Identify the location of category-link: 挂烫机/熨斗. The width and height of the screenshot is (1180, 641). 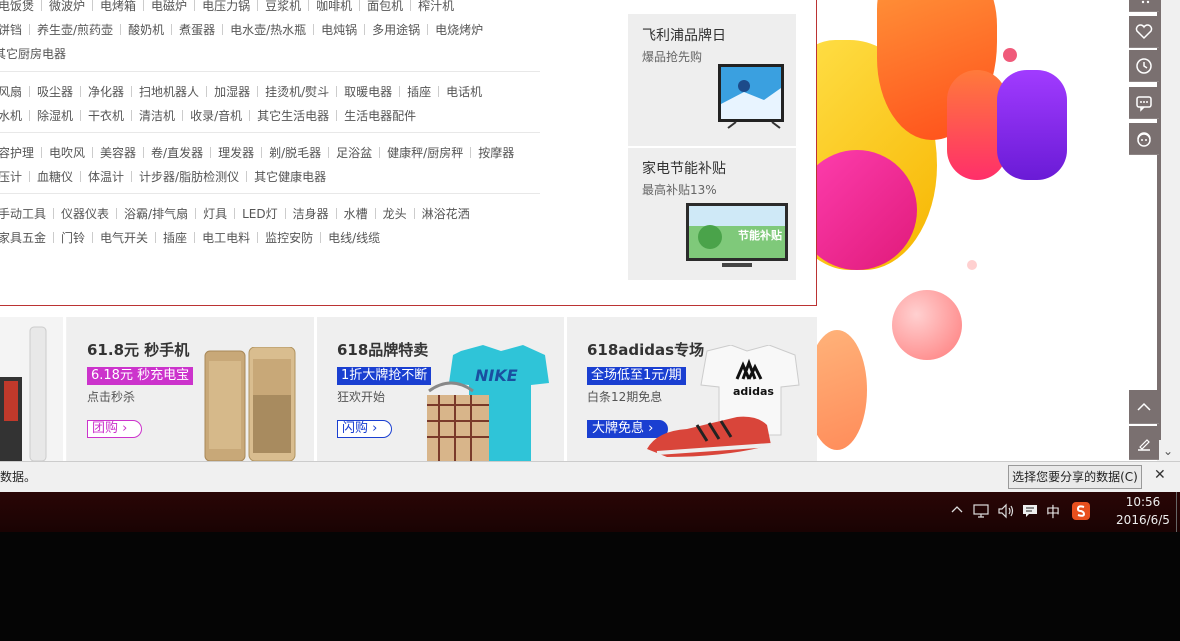
(297, 92).